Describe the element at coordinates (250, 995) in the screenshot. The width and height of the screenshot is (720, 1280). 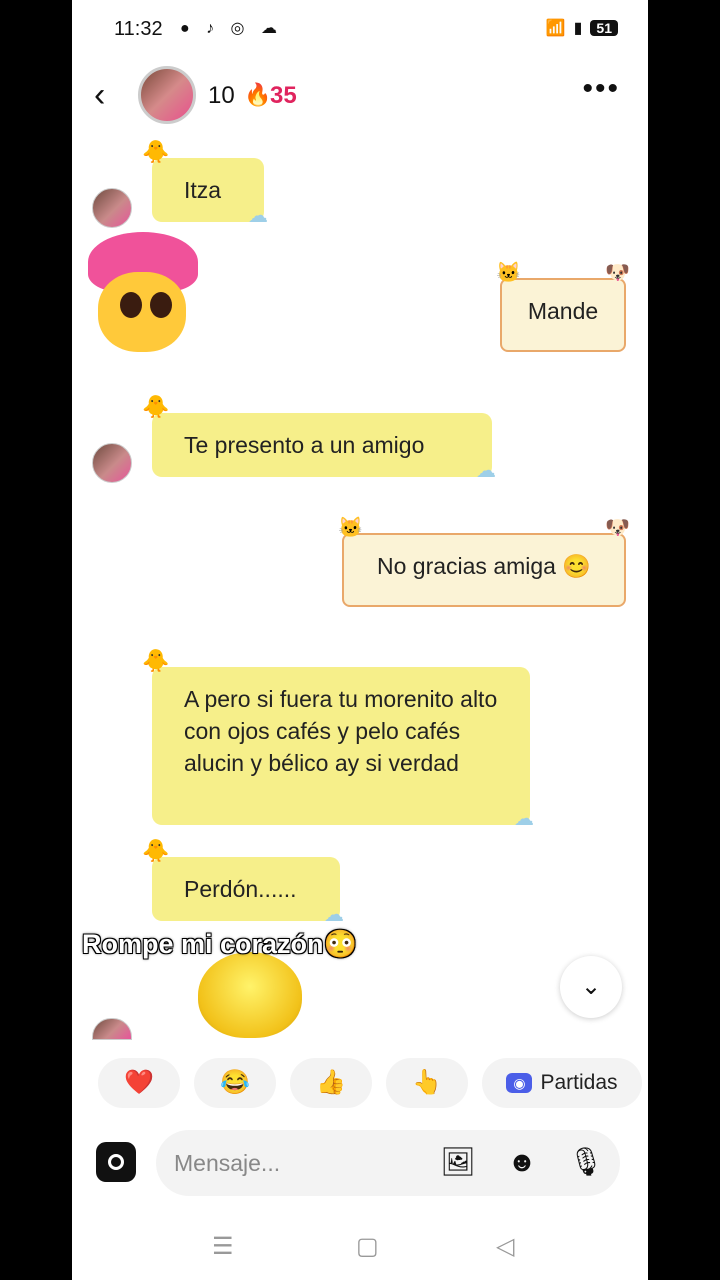
I see `sad-emoji-sticker` at that location.